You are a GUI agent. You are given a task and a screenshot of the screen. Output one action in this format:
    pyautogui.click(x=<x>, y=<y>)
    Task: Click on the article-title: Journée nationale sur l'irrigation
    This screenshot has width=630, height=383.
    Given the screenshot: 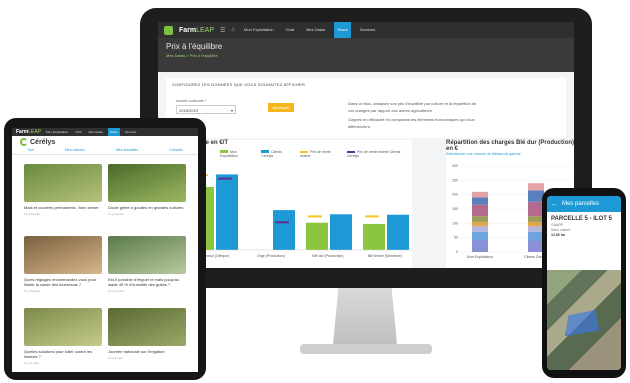 What is the action you would take?
    pyautogui.click(x=147, y=351)
    